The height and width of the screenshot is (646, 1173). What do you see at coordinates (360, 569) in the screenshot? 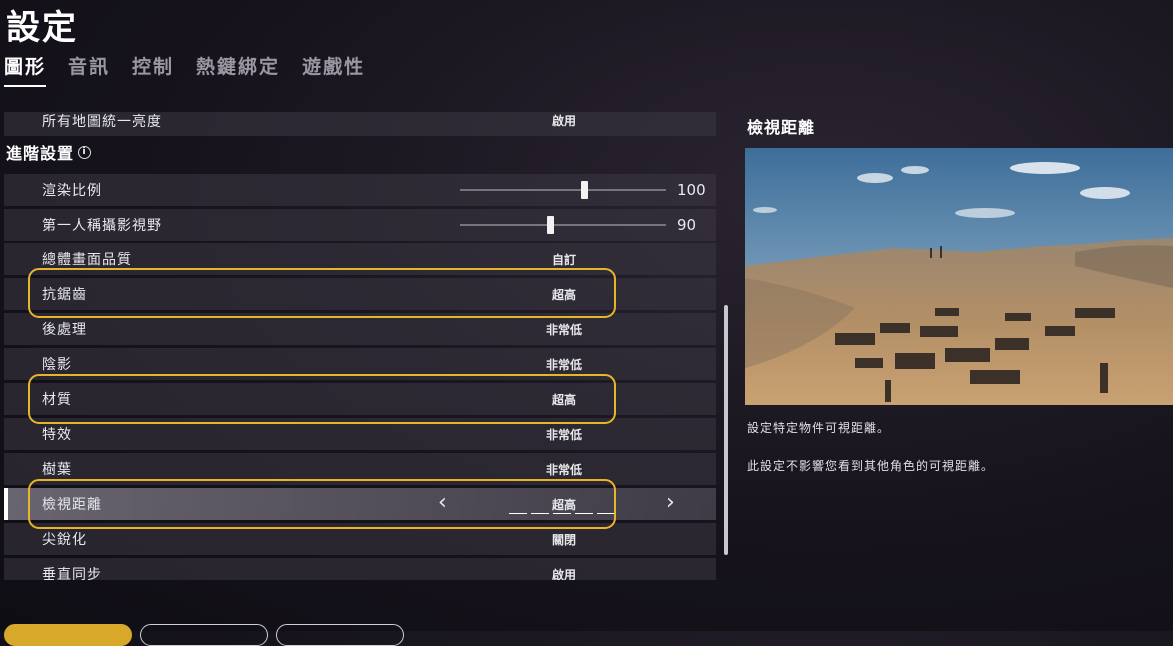
I see `setting-row-vsync: 垂直同步 啟用` at bounding box center [360, 569].